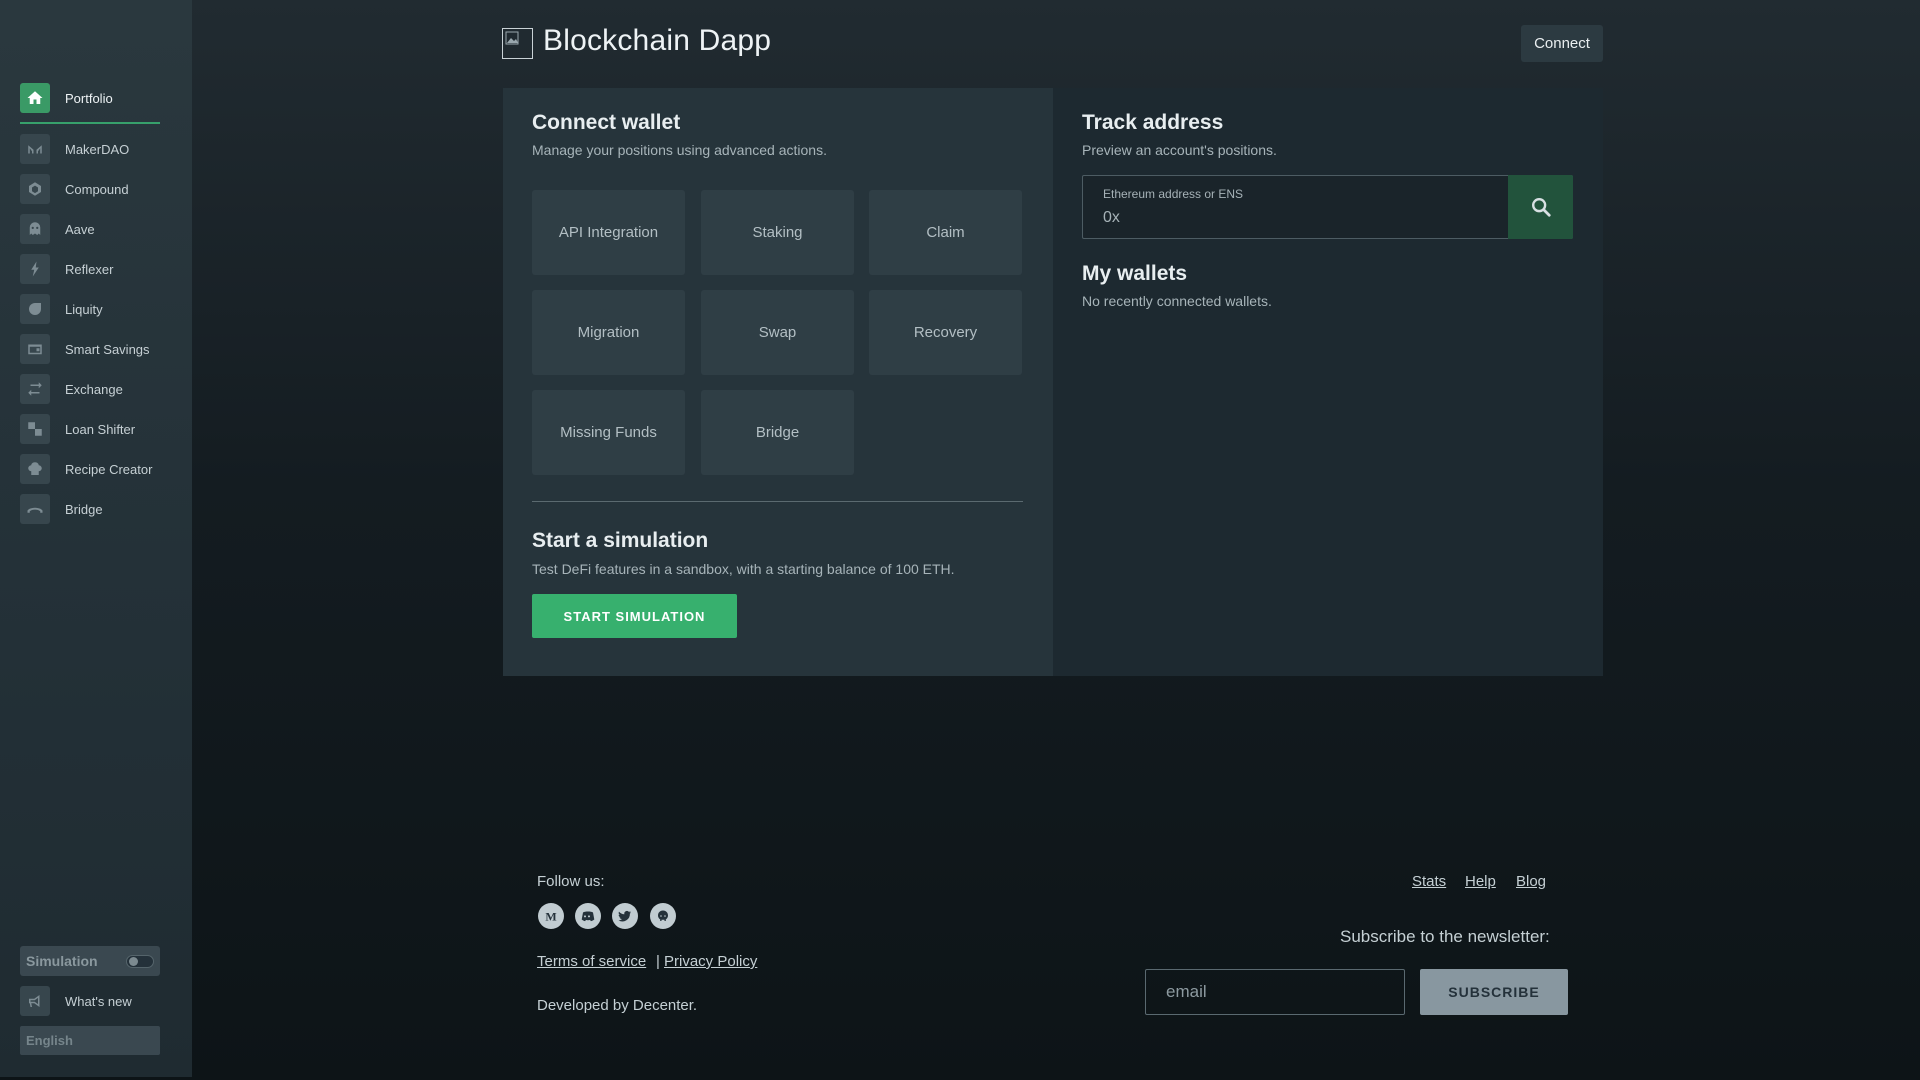  Describe the element at coordinates (100, 429) in the screenshot. I see `sidebar-item-label: Loan Shifter` at that location.